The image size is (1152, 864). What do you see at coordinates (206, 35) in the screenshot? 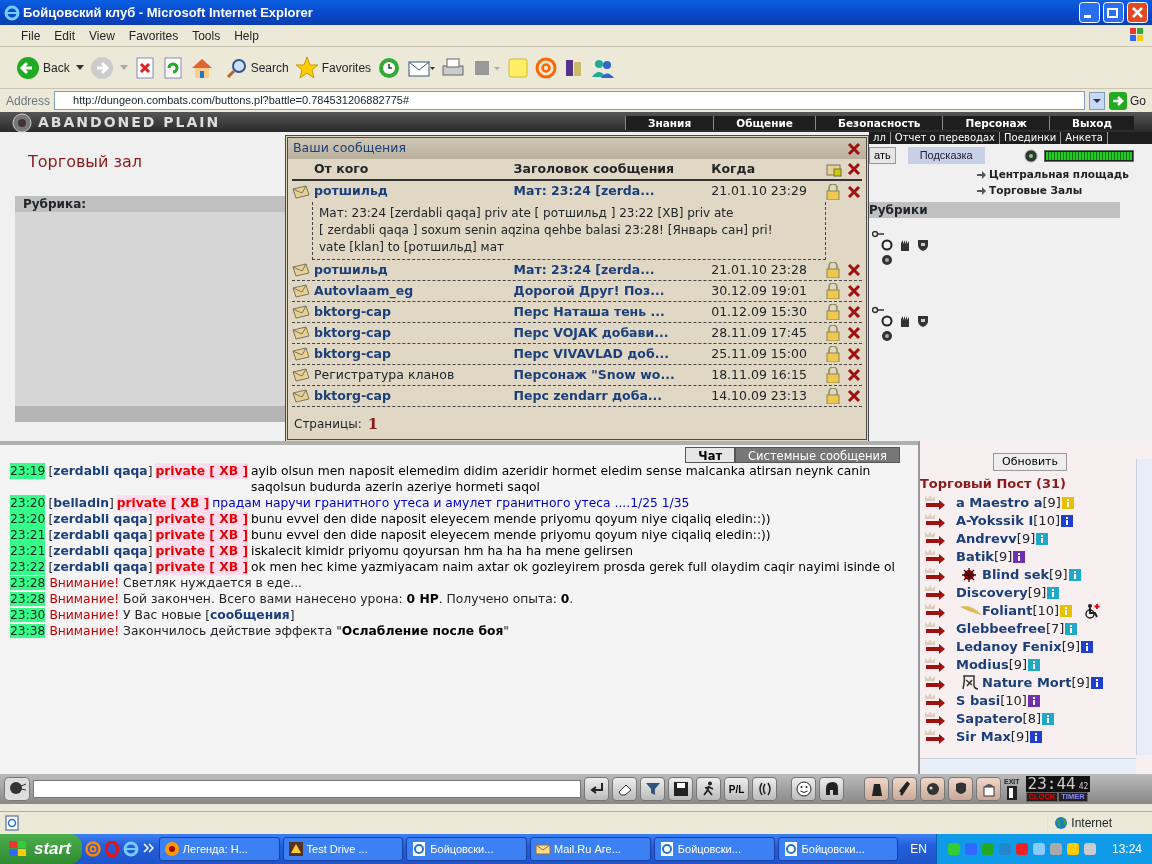
I see `menu-item: Tools` at bounding box center [206, 35].